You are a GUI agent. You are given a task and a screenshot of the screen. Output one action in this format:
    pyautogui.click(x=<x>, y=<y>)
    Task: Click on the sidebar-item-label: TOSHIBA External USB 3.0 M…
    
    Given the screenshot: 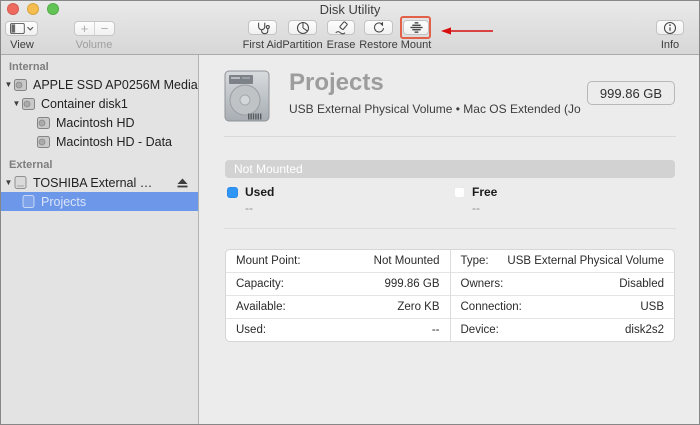 What is the action you would take?
    pyautogui.click(x=97, y=182)
    